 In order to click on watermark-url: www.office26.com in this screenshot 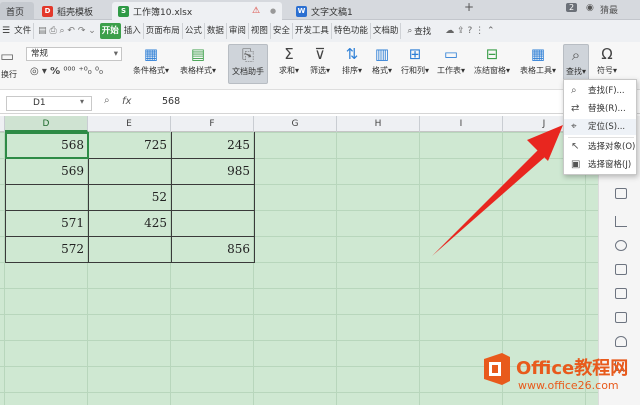, I will do `click(568, 385)`.